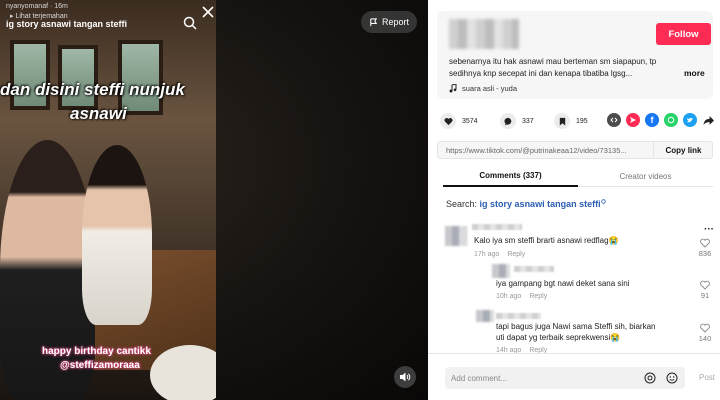 Image resolution: width=720 pixels, height=400 pixels. I want to click on copy-link-button: Copy link, so click(683, 150).